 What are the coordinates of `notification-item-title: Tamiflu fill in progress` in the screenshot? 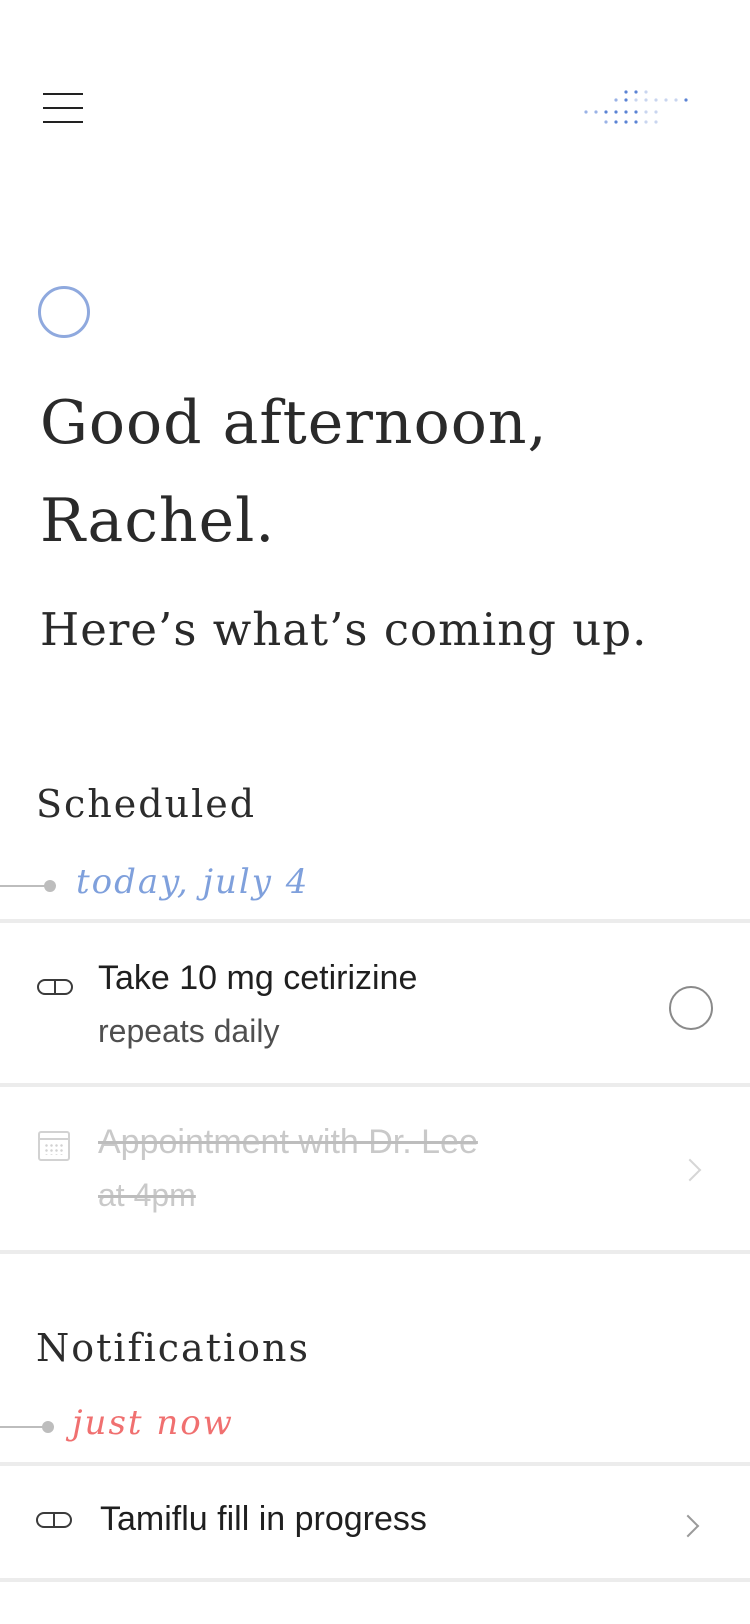 It's located at (263, 1519).